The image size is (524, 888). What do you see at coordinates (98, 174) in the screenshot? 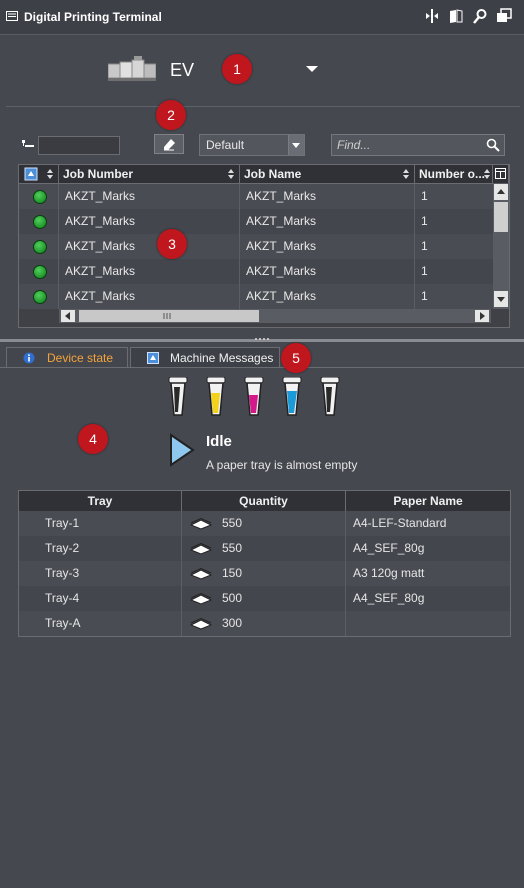
I see `job-number-header-label: Job Number` at bounding box center [98, 174].